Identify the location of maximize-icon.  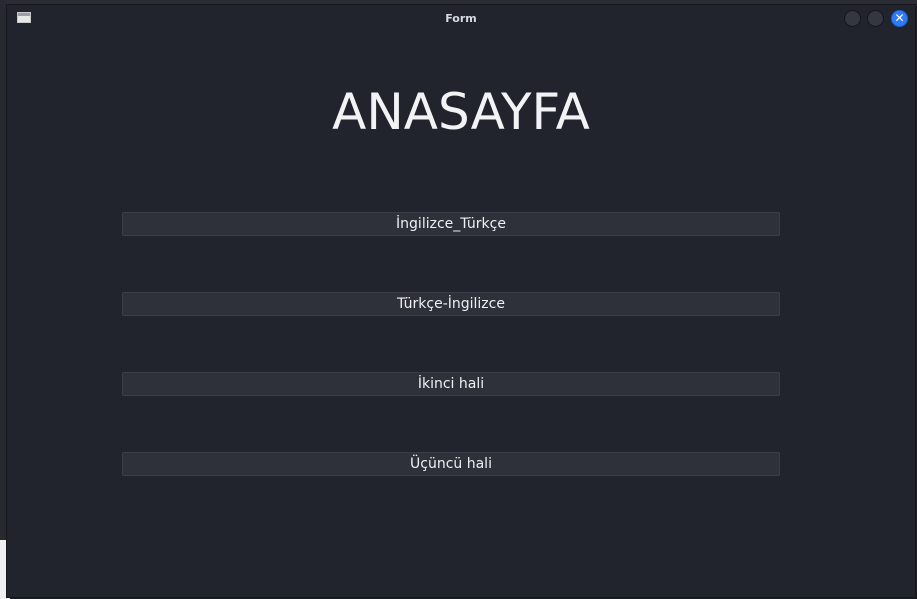
(875, 18).